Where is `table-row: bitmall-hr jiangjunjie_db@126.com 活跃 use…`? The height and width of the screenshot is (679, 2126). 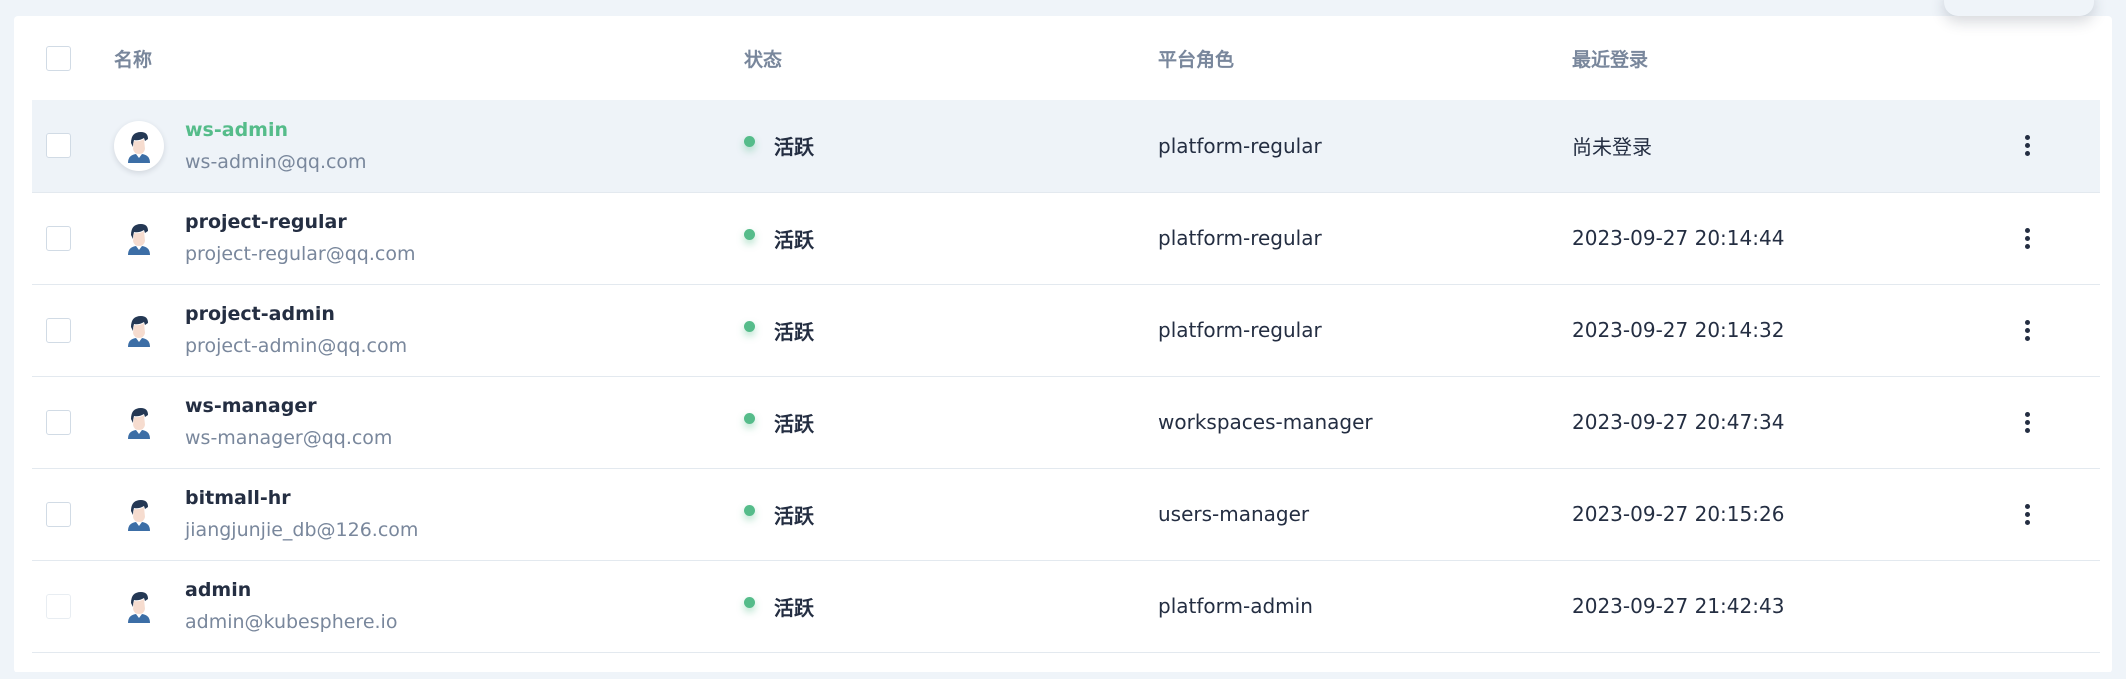 table-row: bitmall-hr jiangjunjie_db@126.com 活跃 use… is located at coordinates (1066, 514).